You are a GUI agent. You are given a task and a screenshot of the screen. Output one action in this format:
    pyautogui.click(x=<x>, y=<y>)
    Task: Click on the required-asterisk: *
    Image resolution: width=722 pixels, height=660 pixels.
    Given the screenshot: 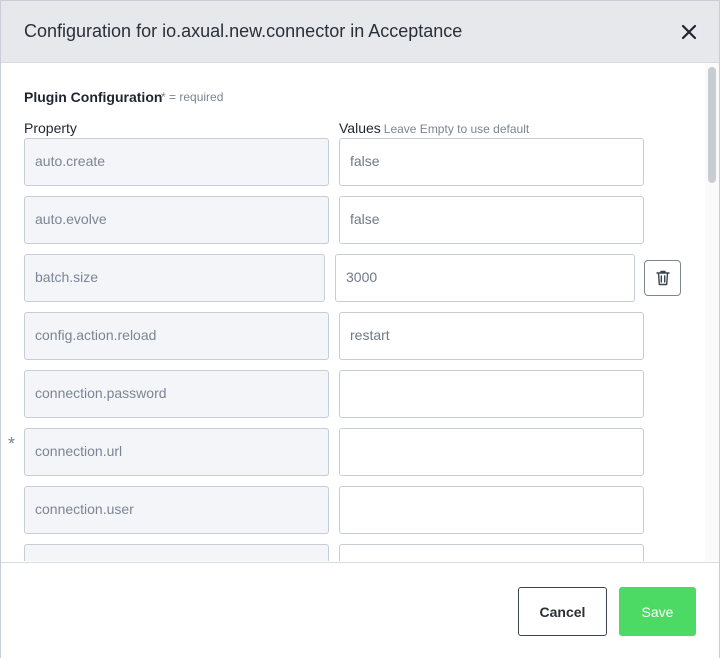 What is the action you would take?
    pyautogui.click(x=12, y=444)
    